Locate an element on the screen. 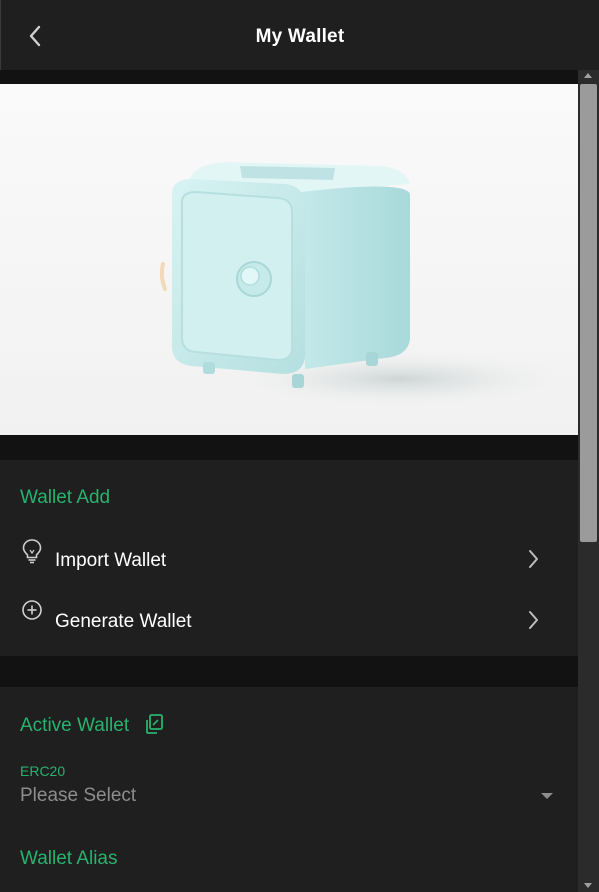 The width and height of the screenshot is (599, 892). generate-wallet-row: Generate Wallet is located at coordinates (289, 622).